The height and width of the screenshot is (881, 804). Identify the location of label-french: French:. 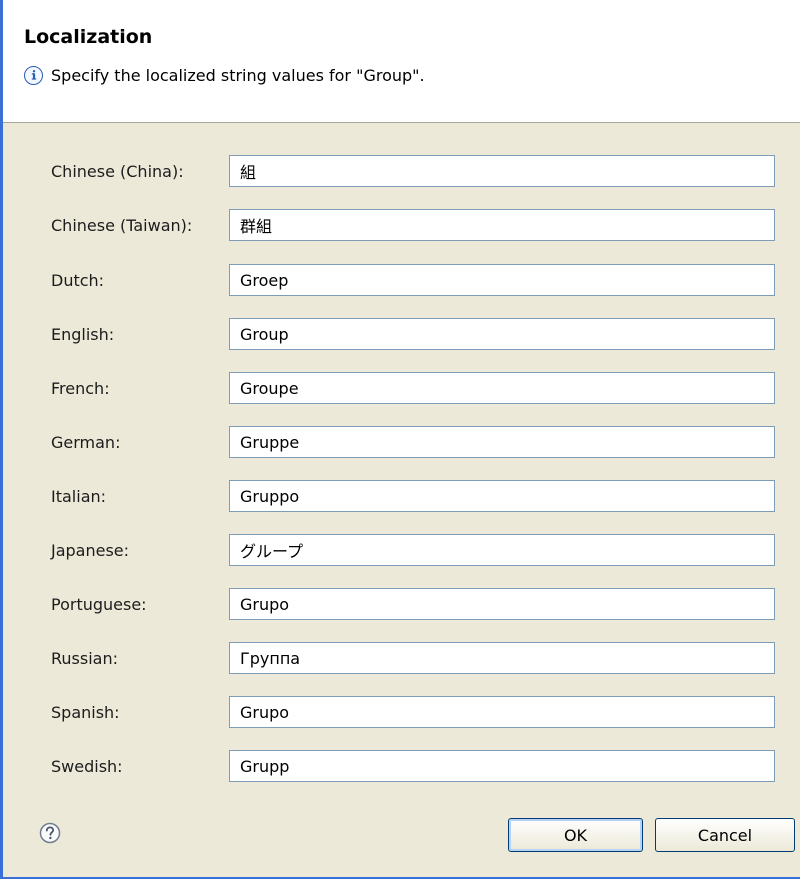
(80, 388).